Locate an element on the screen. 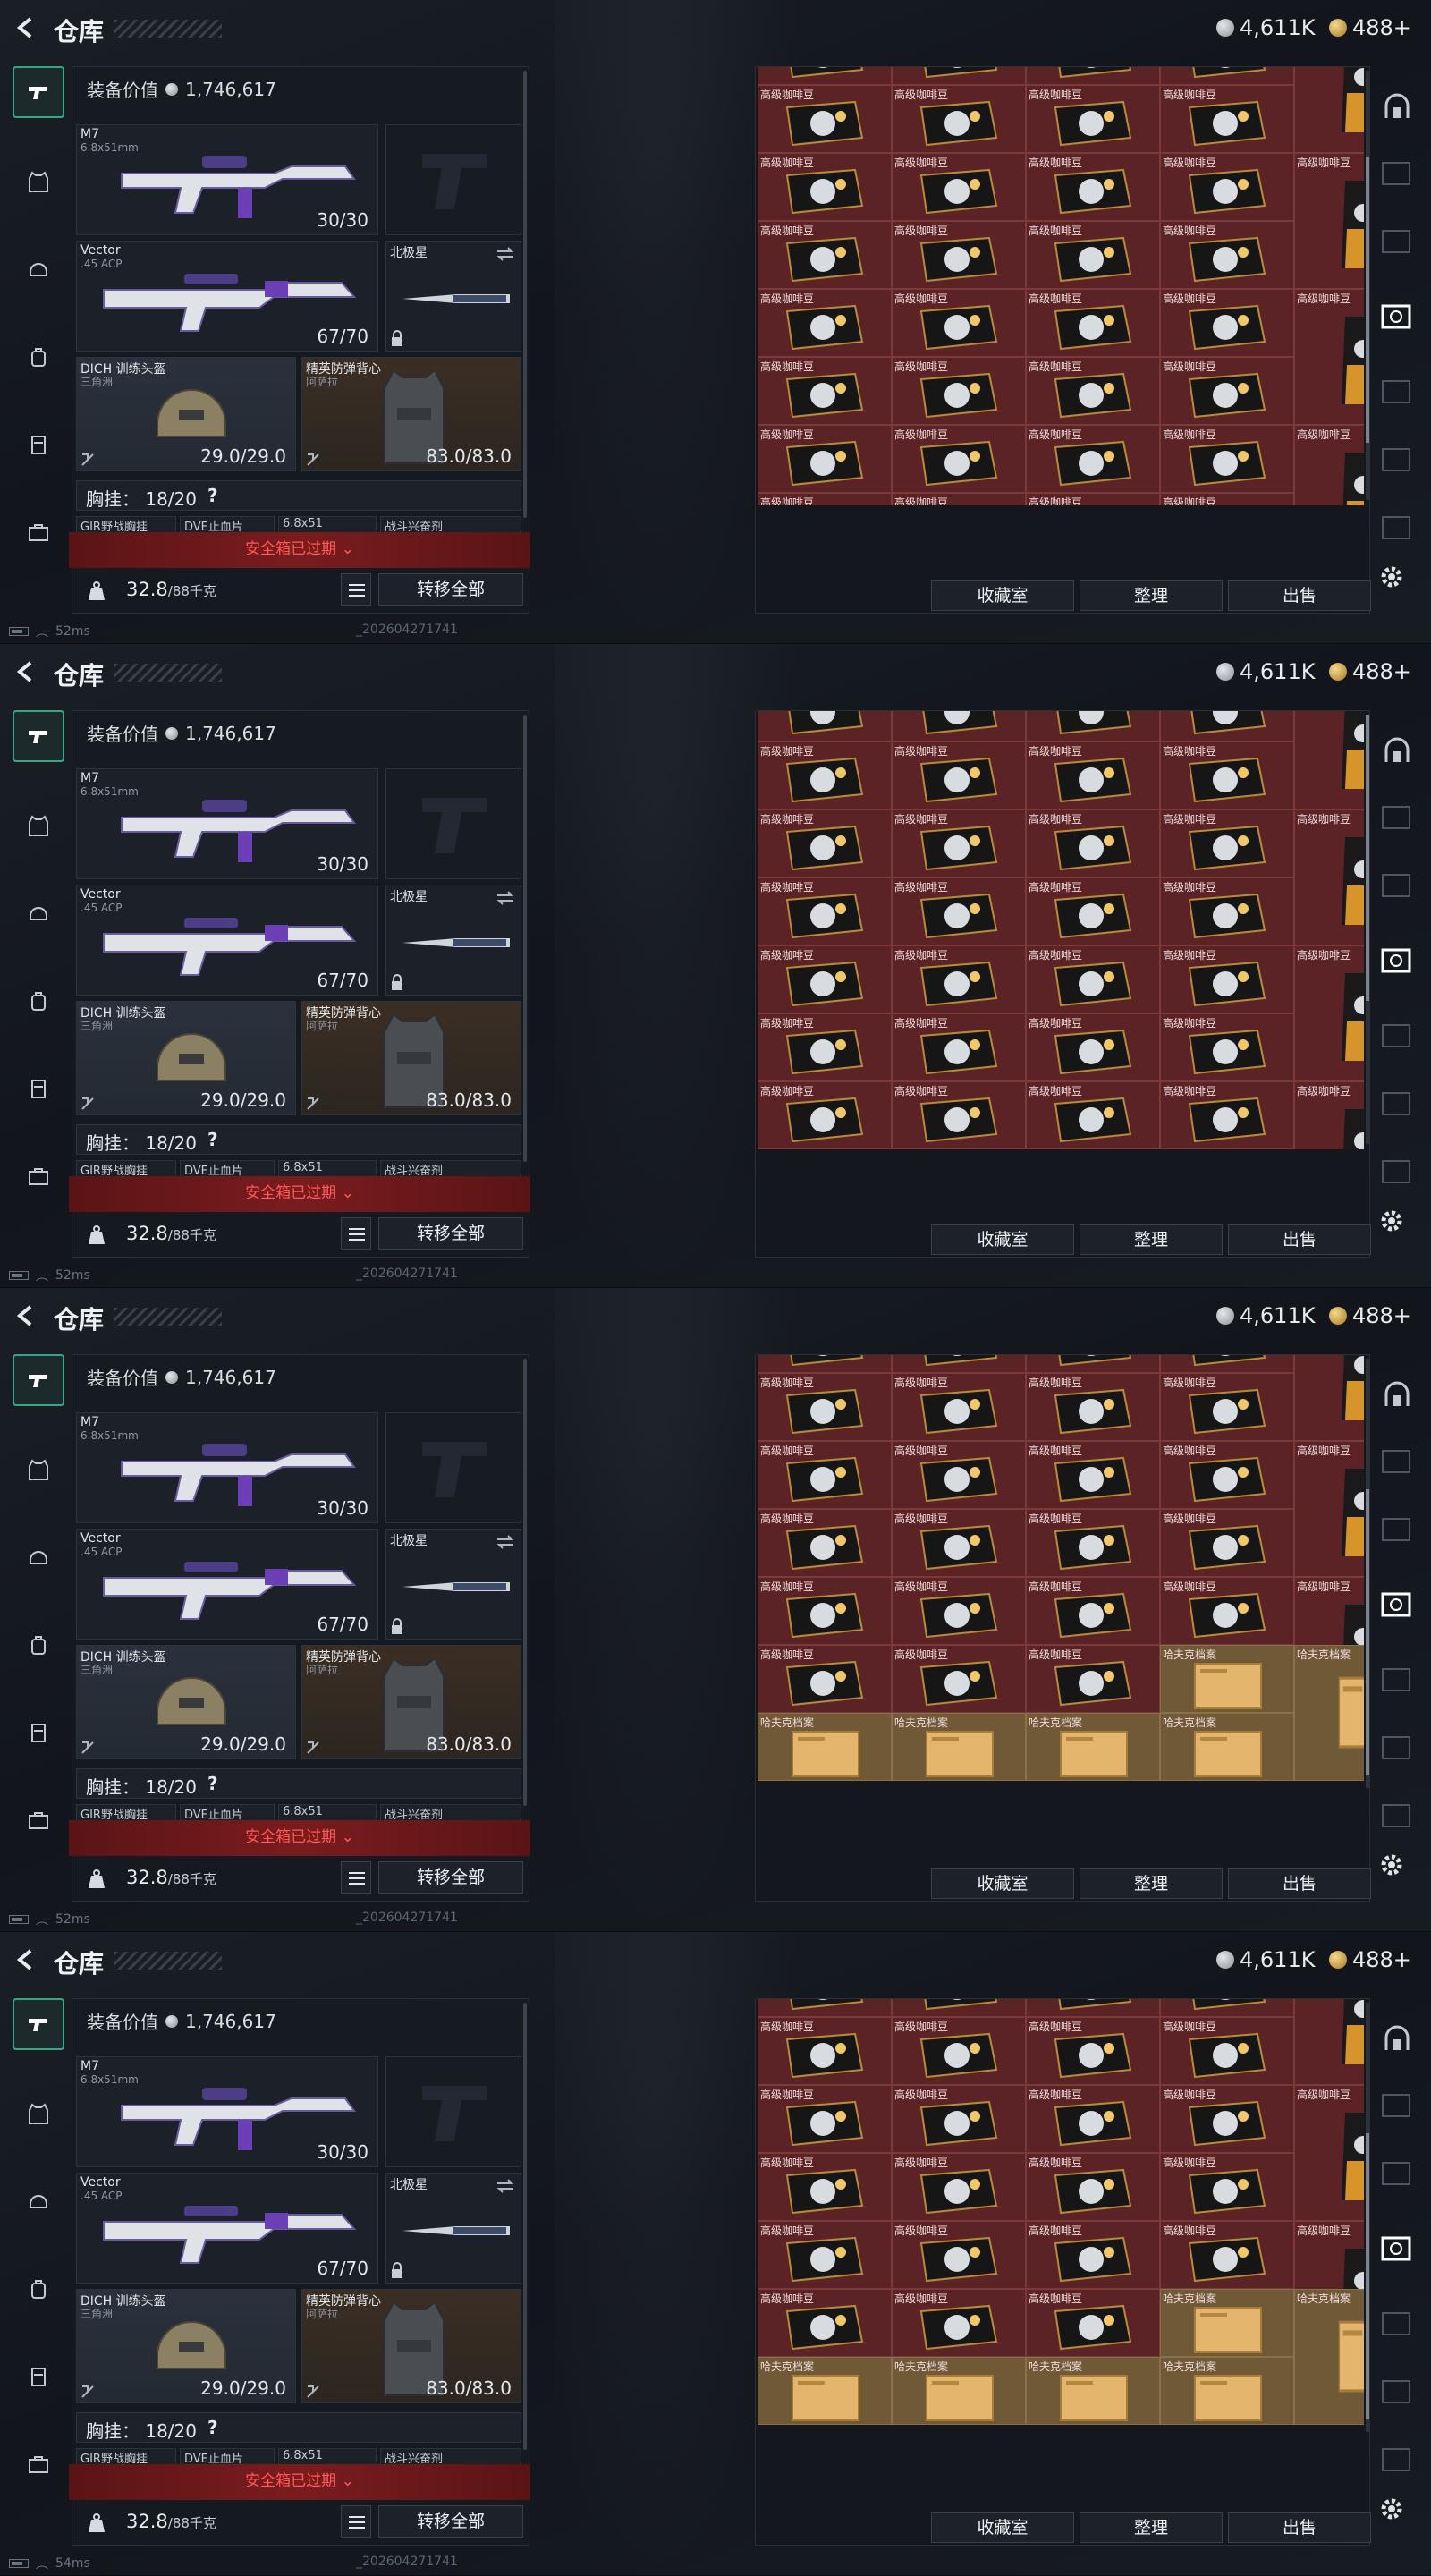 Image resolution: width=1431 pixels, height=2576 pixels. stash-tab-active-icon is located at coordinates (1397, 317).